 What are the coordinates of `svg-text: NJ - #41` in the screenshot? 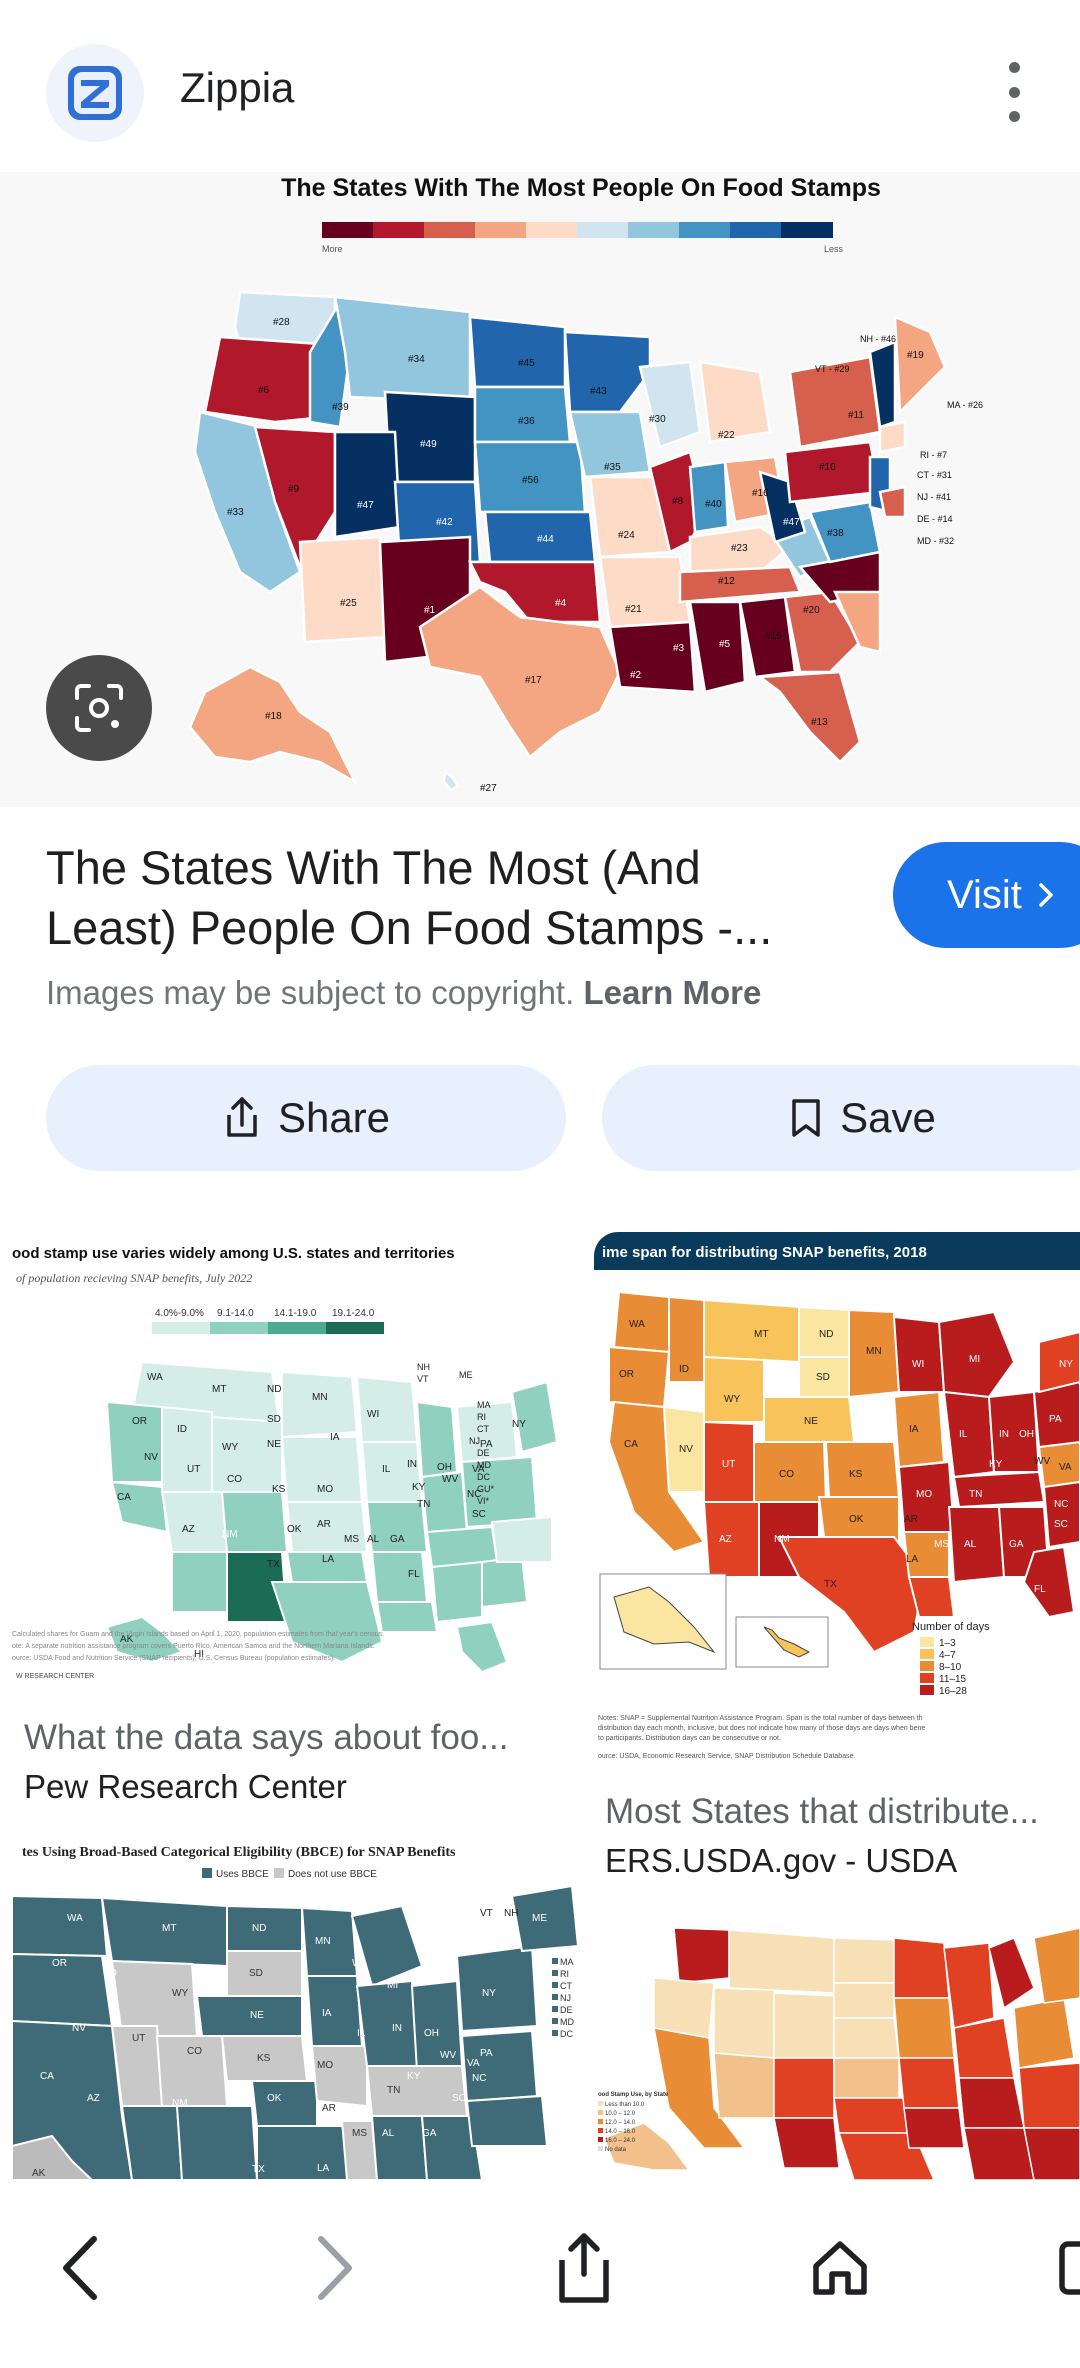 It's located at (934, 497).